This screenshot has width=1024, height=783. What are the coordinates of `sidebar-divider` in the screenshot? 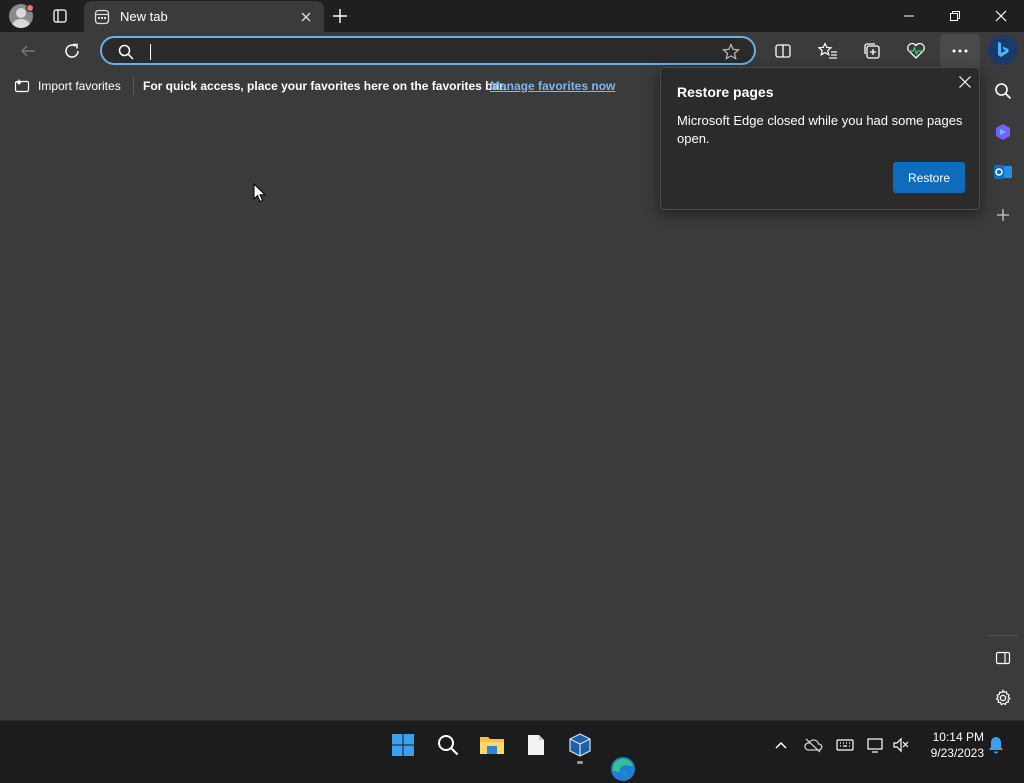 It's located at (1003, 635).